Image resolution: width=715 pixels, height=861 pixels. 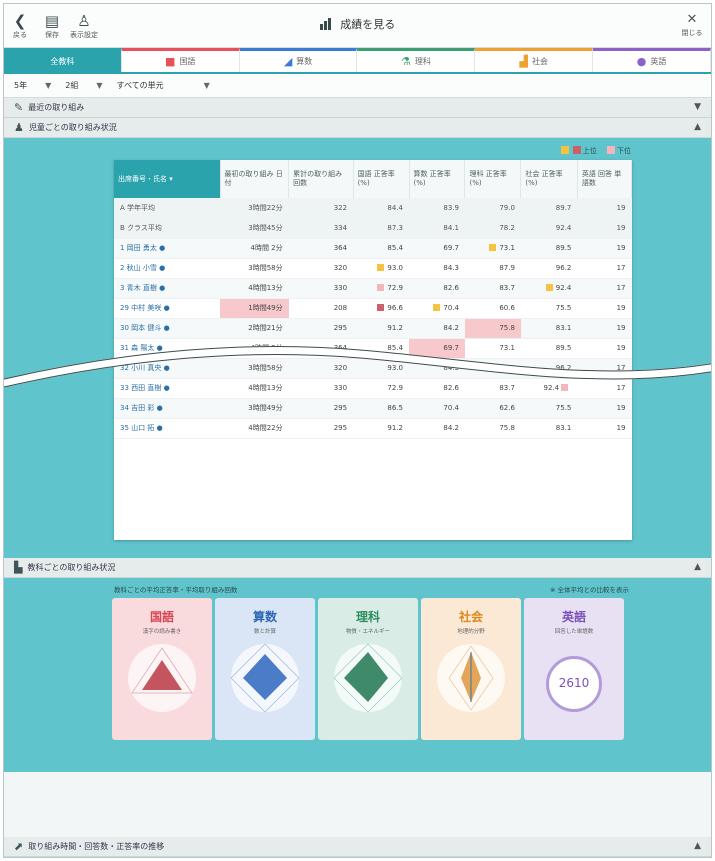 I want to click on radar-chart-shakai, so click(x=471, y=678).